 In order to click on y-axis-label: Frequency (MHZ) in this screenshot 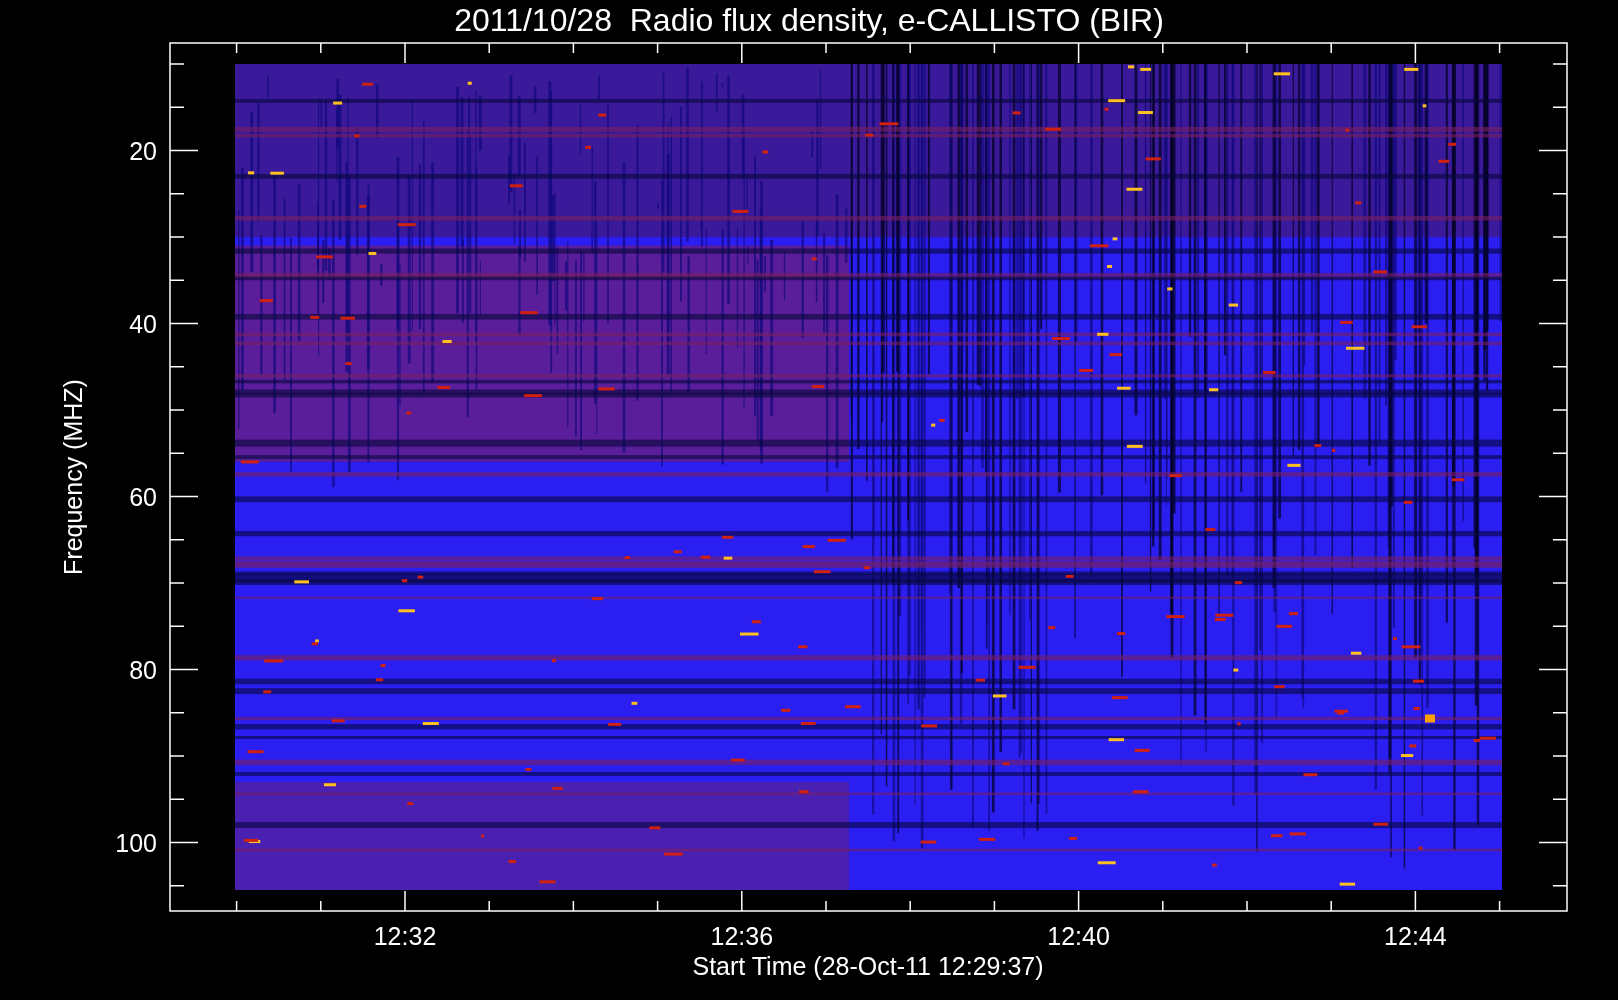, I will do `click(73, 477)`.